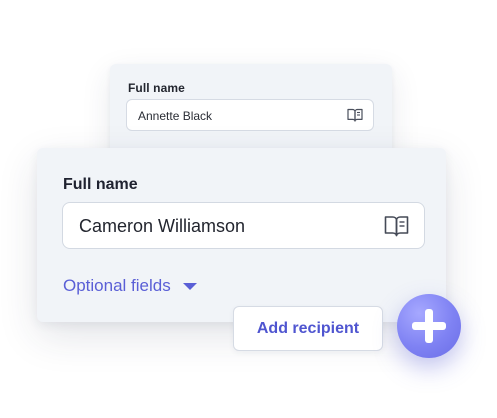 This screenshot has width=497, height=418. Describe the element at coordinates (117, 285) in the screenshot. I see `optional-fields-label: Optional fields` at that location.